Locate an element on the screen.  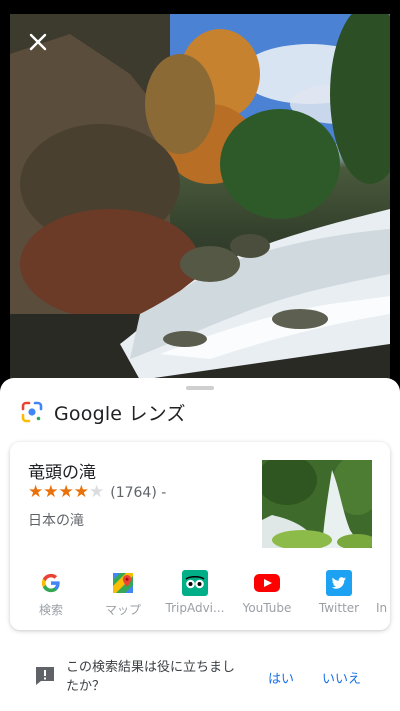
lens-header: Google レンズ is located at coordinates (103, 412).